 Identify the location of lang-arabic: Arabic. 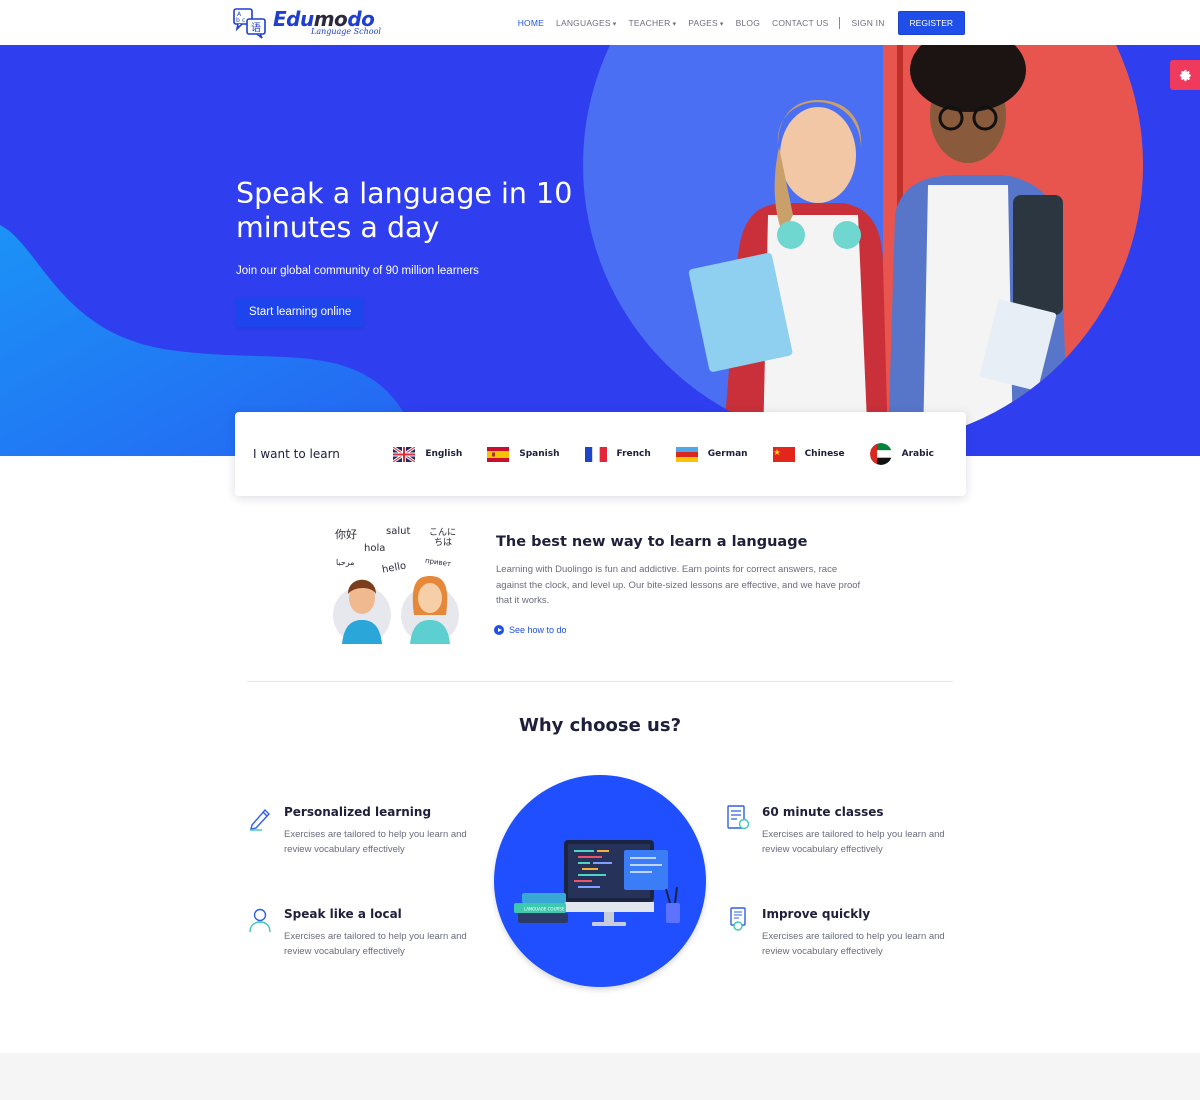
(901, 454).